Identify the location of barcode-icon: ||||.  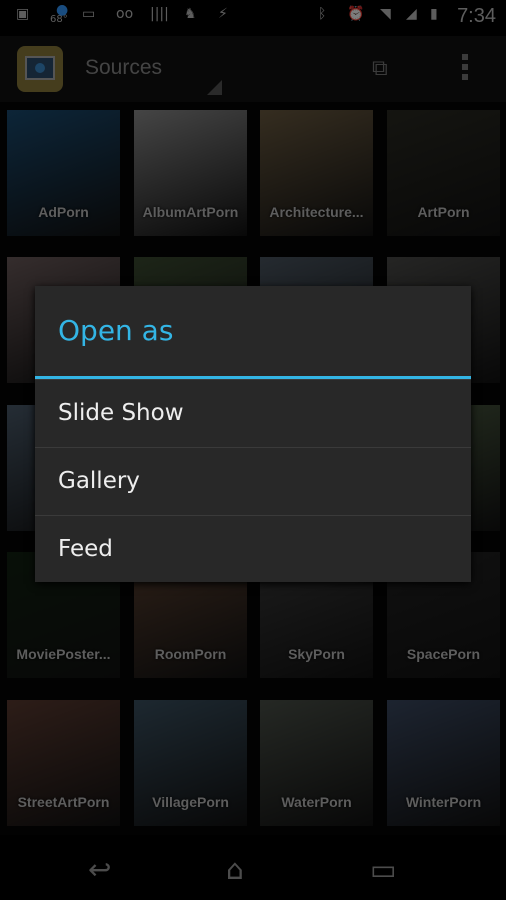
(159, 14).